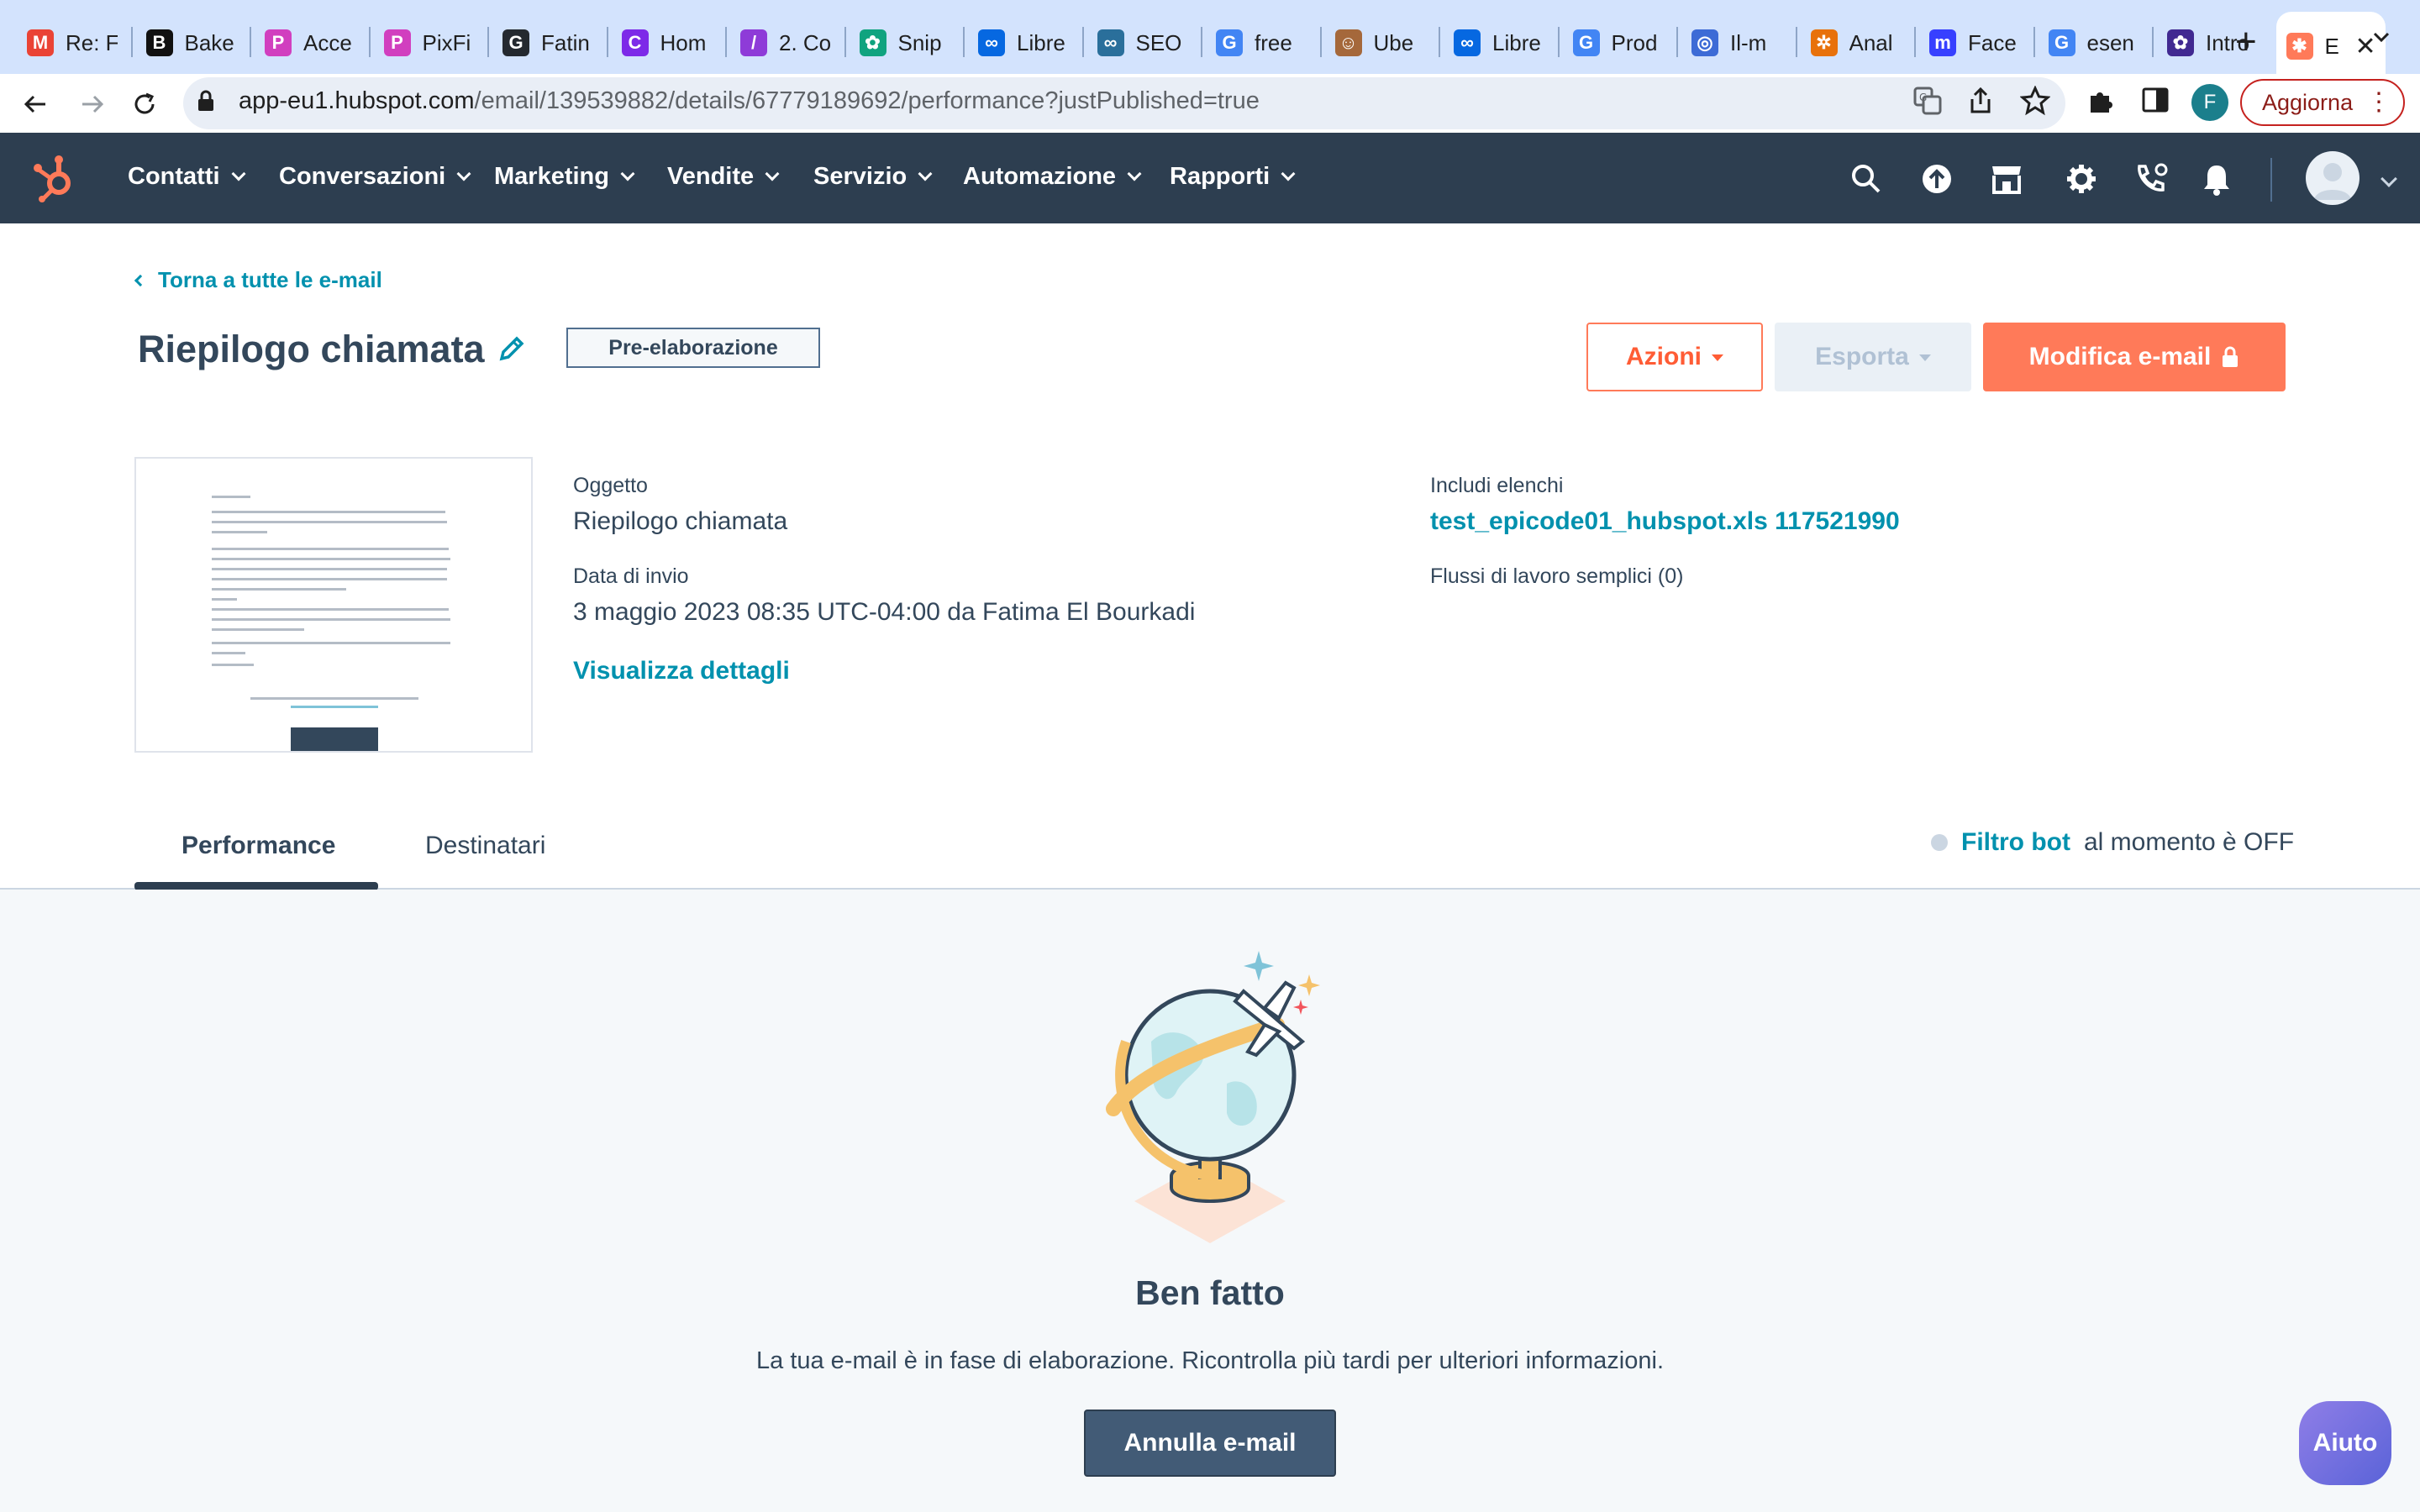 The width and height of the screenshot is (2420, 1512). What do you see at coordinates (2120, 356) in the screenshot?
I see `edit-email-label: Modifica e-mail` at bounding box center [2120, 356].